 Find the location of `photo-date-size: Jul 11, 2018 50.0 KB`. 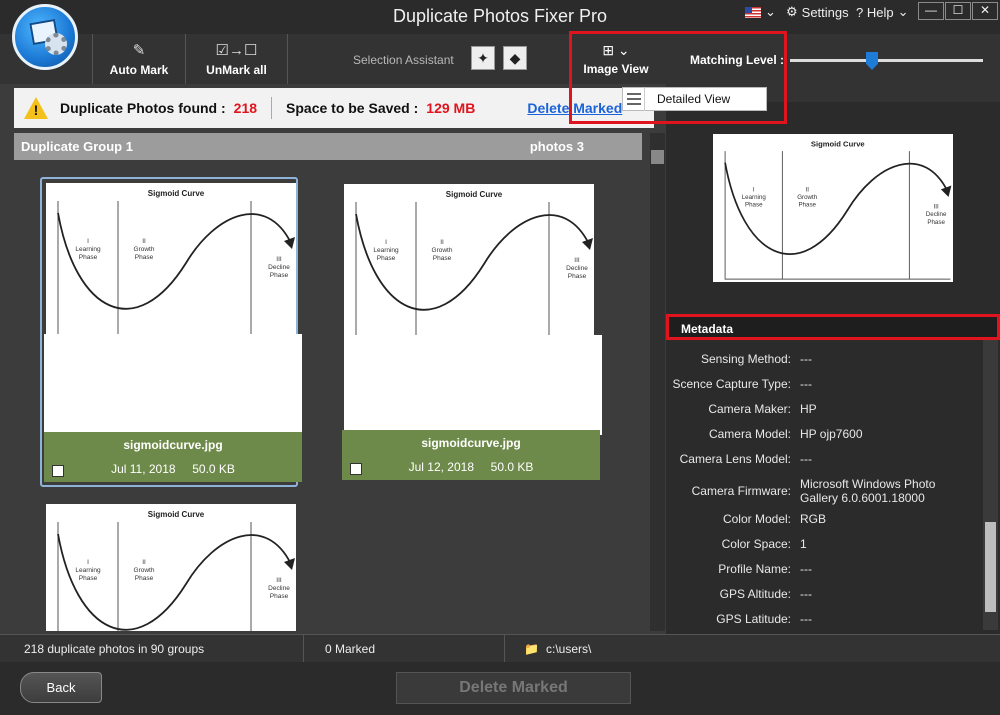

photo-date-size: Jul 11, 2018 50.0 KB is located at coordinates (173, 469).